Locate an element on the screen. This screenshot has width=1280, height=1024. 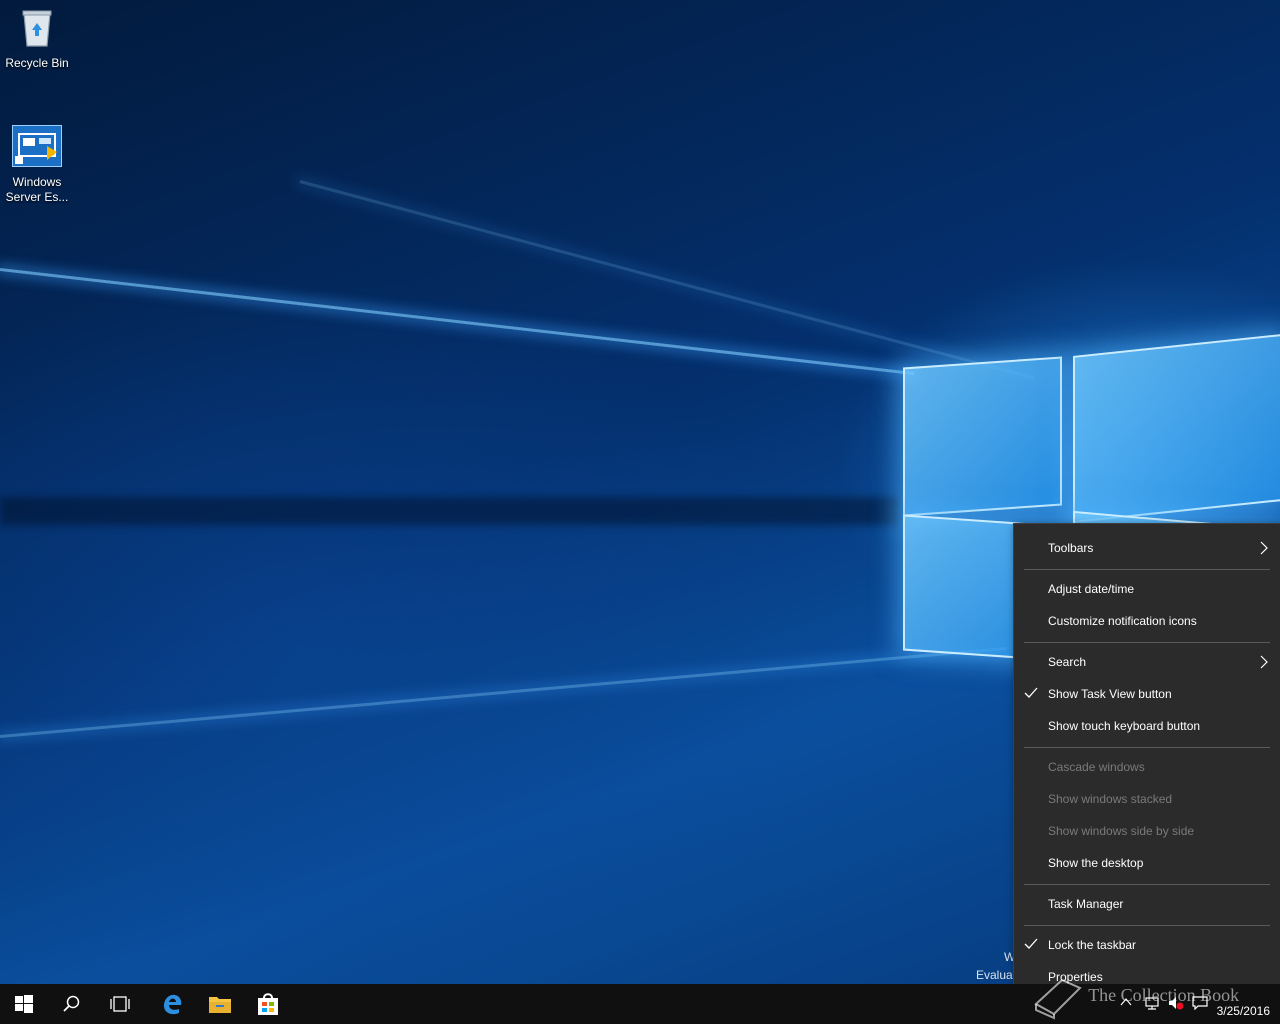
windows-server-essentials-icon is located at coordinates (37, 146).